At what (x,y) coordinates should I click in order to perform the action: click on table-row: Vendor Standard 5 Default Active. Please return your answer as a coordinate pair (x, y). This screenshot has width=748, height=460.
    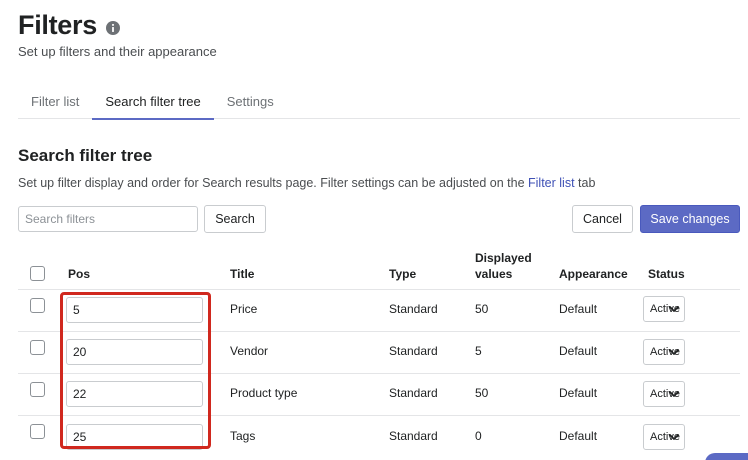
    Looking at the image, I should click on (379, 353).